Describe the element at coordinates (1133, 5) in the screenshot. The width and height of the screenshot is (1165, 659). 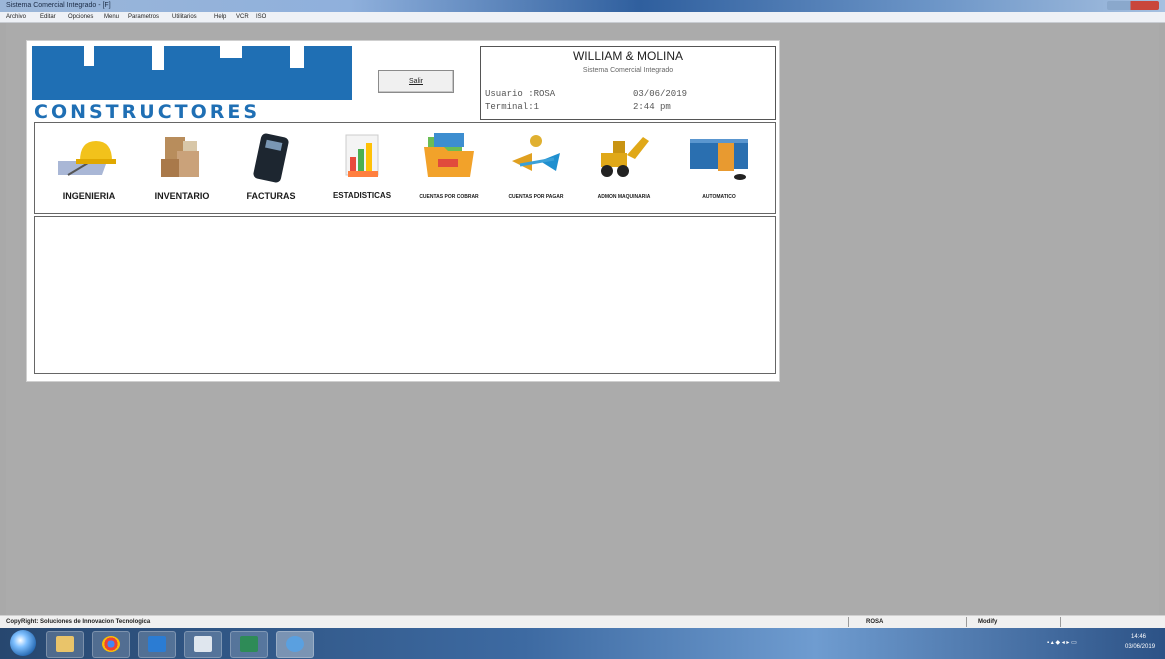
I see `window-controls` at that location.